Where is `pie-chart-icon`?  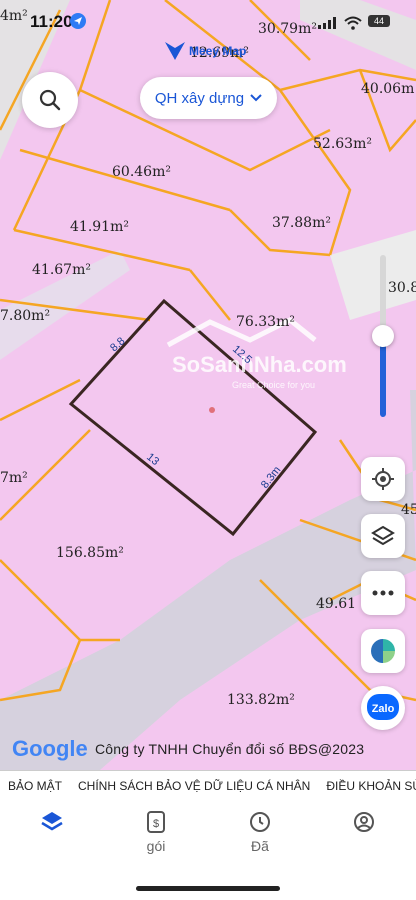
pie-chart-icon is located at coordinates (383, 651).